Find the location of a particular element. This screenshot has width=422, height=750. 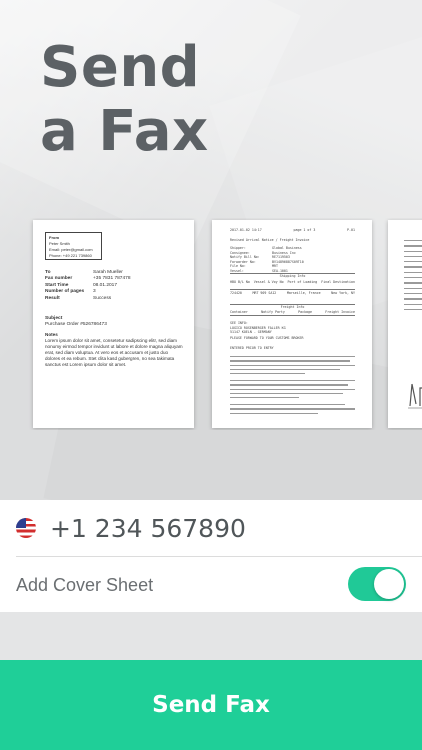

cover-sheet-toggle is located at coordinates (377, 584).